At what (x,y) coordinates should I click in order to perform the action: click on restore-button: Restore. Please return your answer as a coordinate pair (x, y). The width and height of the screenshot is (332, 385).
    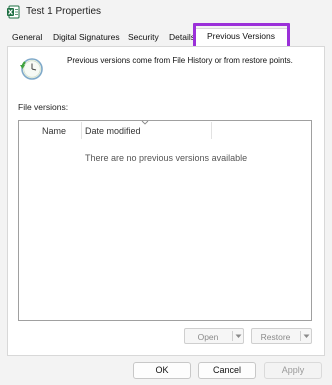
    Looking at the image, I should click on (281, 336).